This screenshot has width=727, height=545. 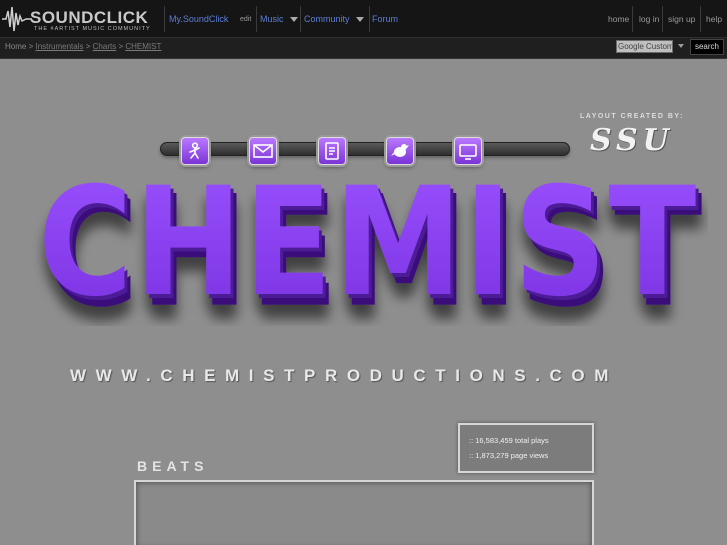 I want to click on nav-edit: edit, so click(x=245, y=19).